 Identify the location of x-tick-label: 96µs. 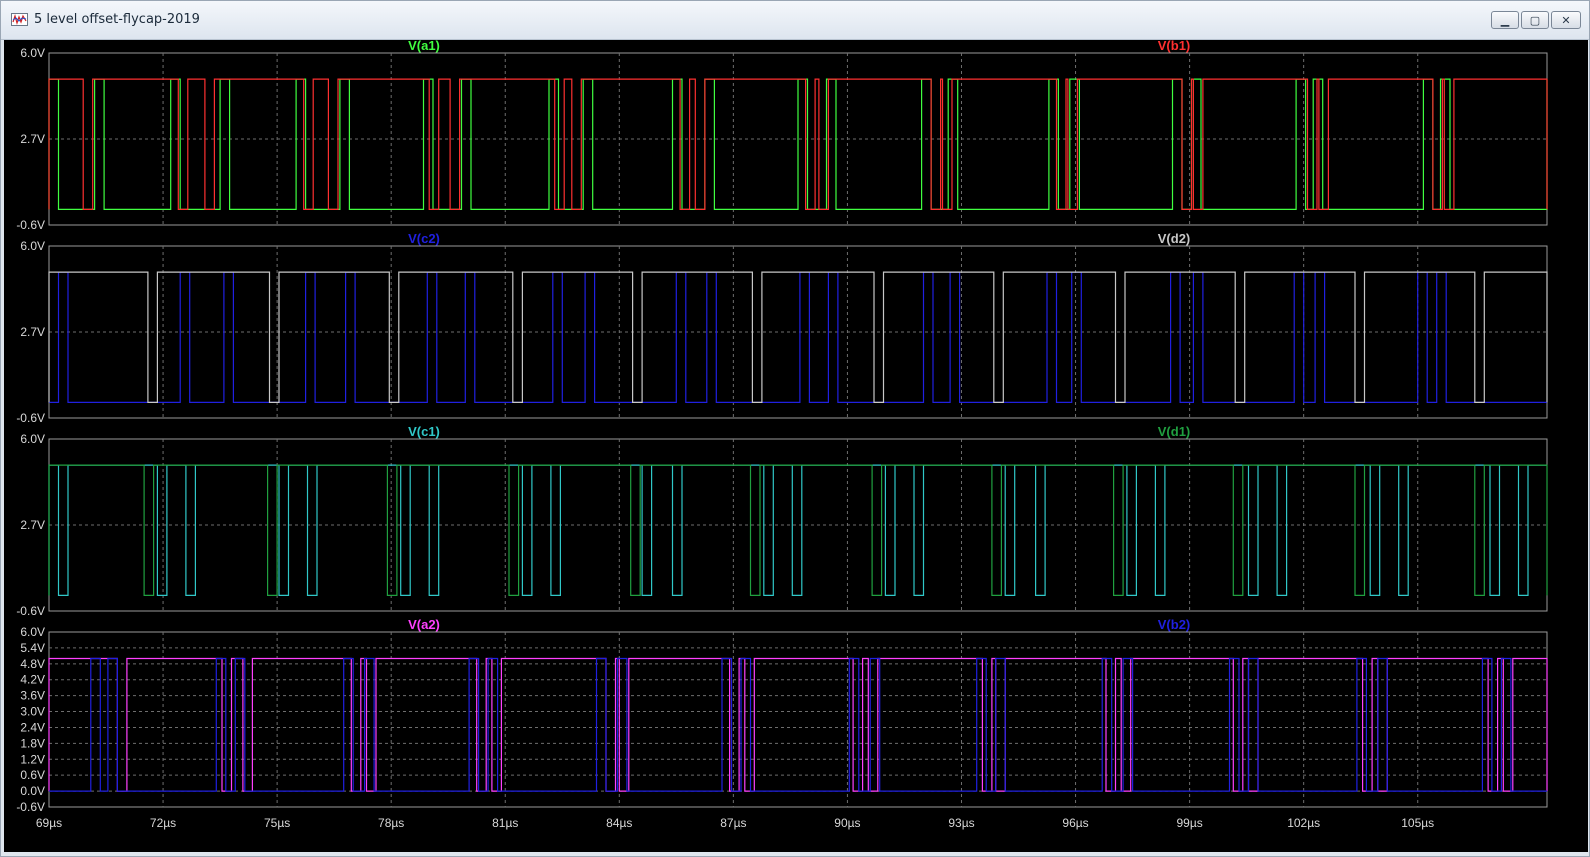
(1075, 823).